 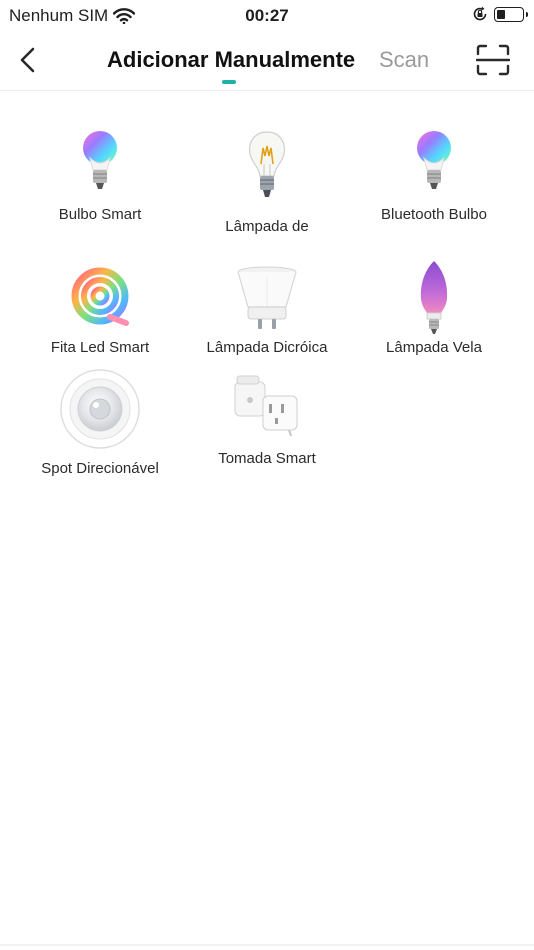 I want to click on battery-level, so click(x=501, y=14).